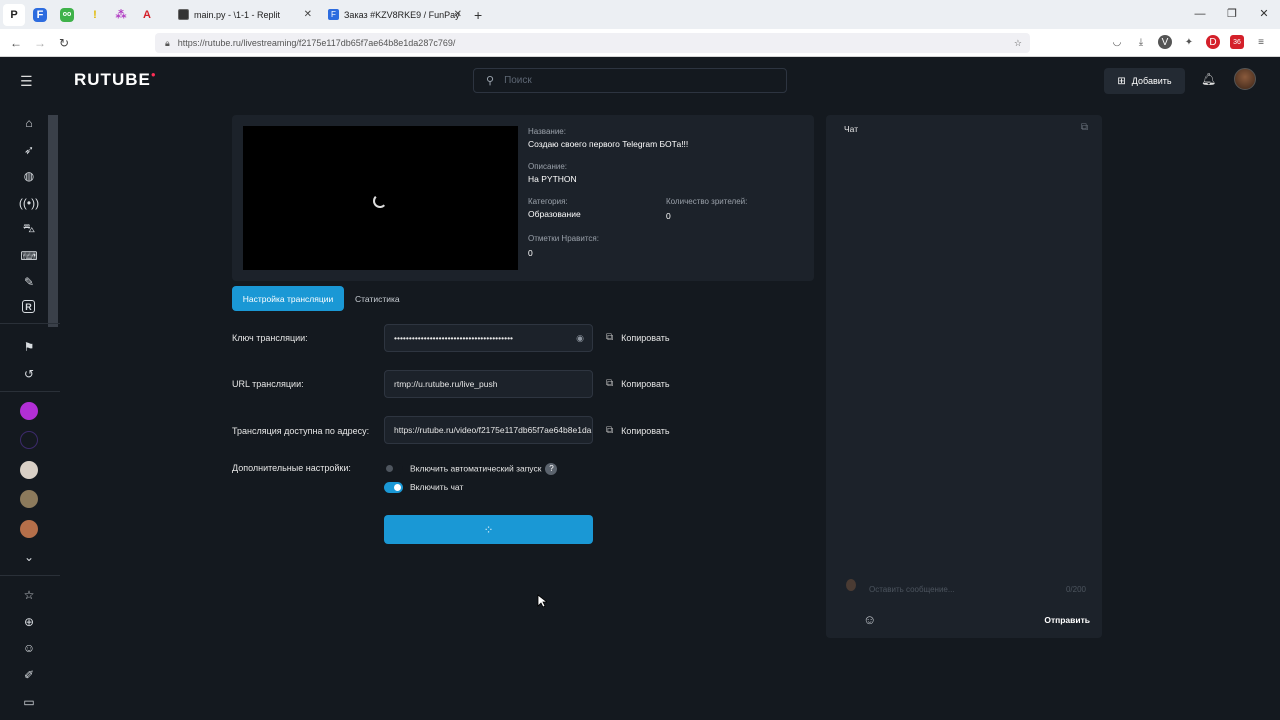 This screenshot has height=720, width=1280. I want to click on rutube-r-icon: R, so click(28, 306).